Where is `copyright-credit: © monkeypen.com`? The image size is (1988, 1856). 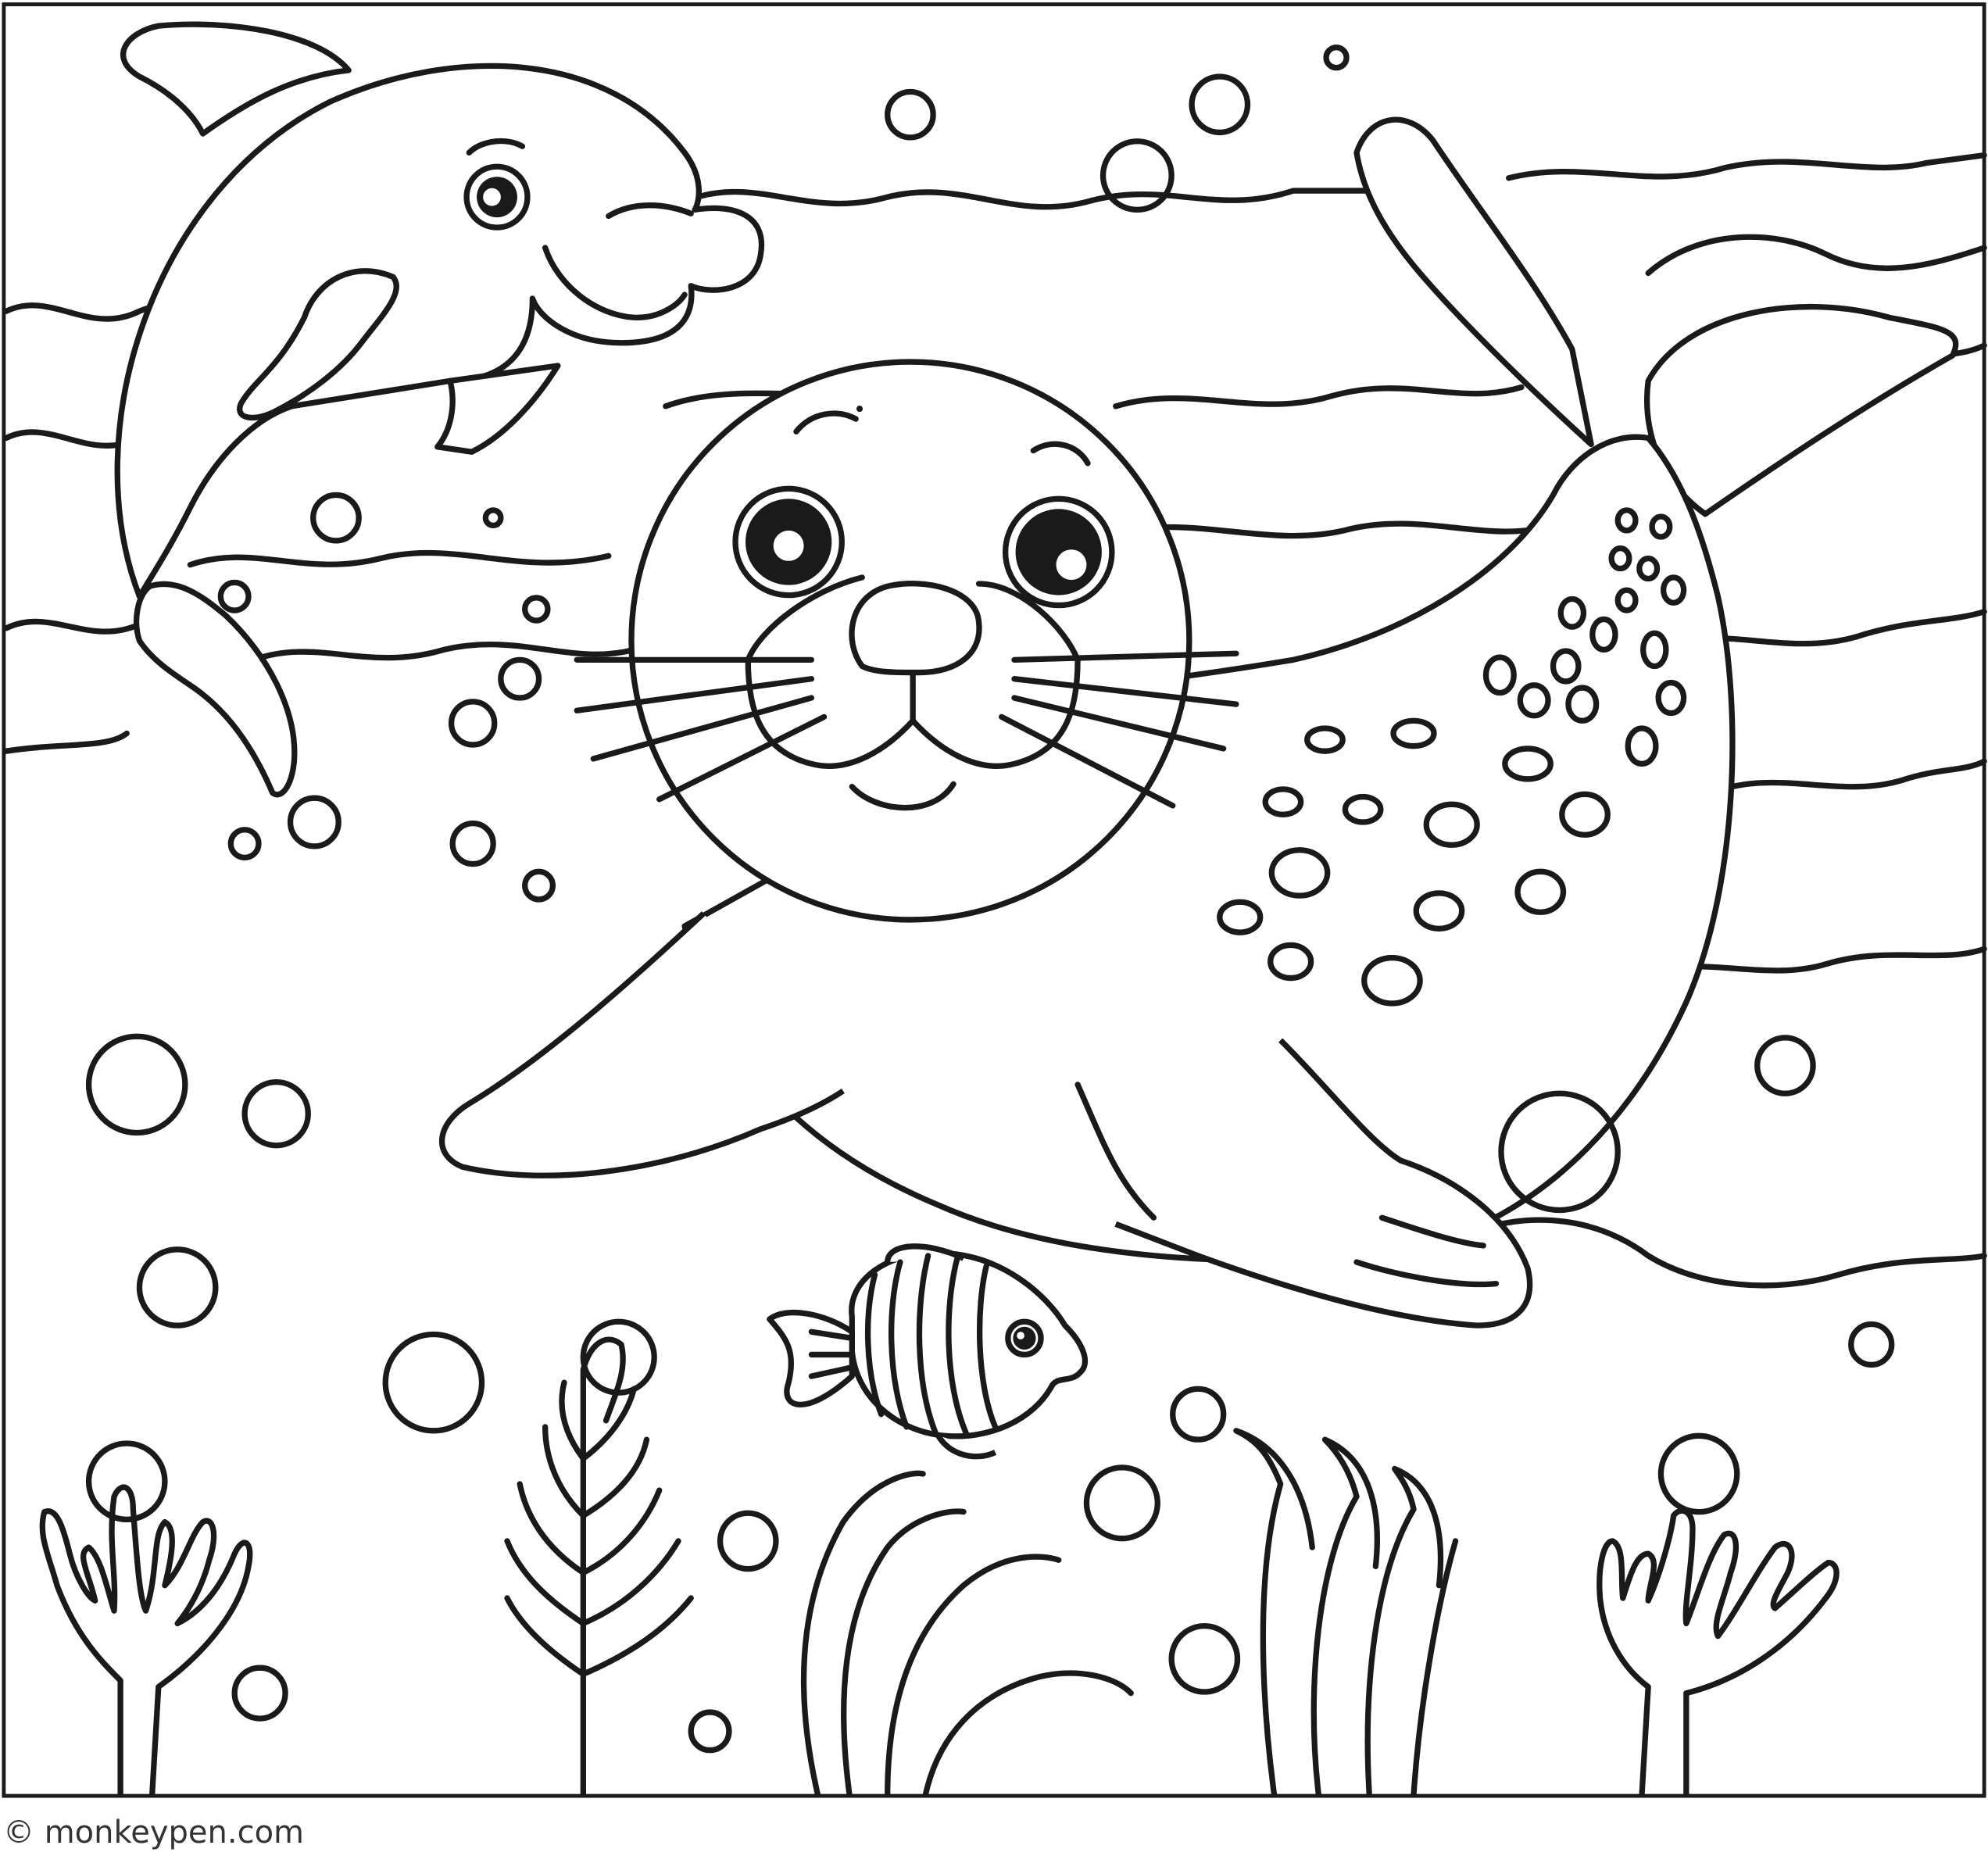 copyright-credit: © monkeypen.com is located at coordinates (154, 1833).